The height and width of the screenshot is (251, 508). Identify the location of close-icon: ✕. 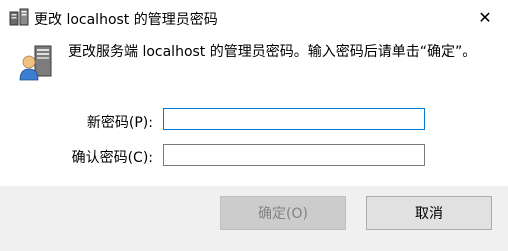
(485, 17).